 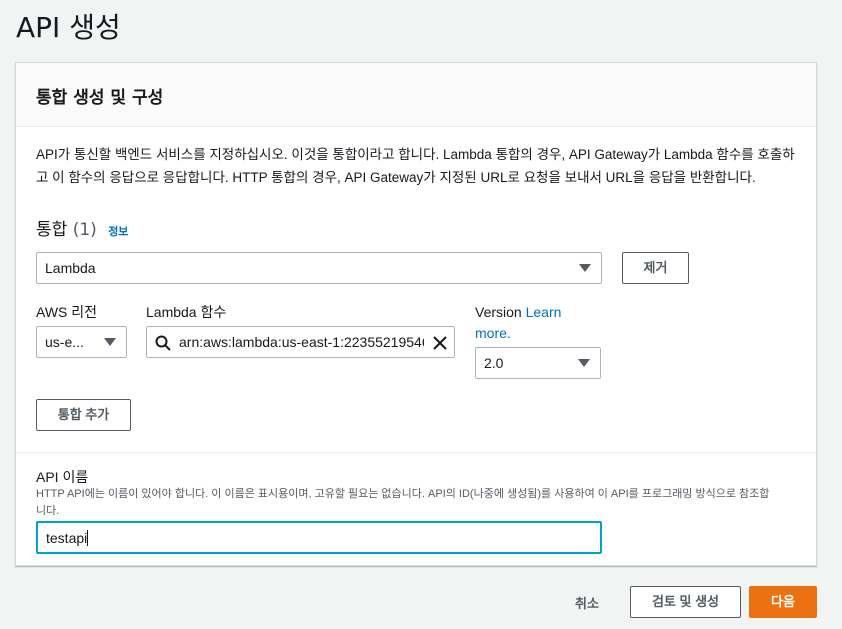 What do you see at coordinates (493, 333) in the screenshot?
I see `learn-more-link-cont: more.` at bounding box center [493, 333].